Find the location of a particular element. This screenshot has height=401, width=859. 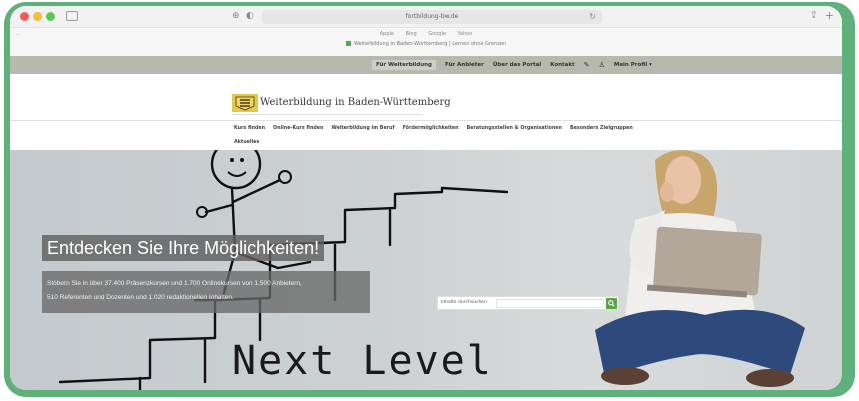

site-header: Weiterbildung in Baden-Württemberg is located at coordinates (426, 98).